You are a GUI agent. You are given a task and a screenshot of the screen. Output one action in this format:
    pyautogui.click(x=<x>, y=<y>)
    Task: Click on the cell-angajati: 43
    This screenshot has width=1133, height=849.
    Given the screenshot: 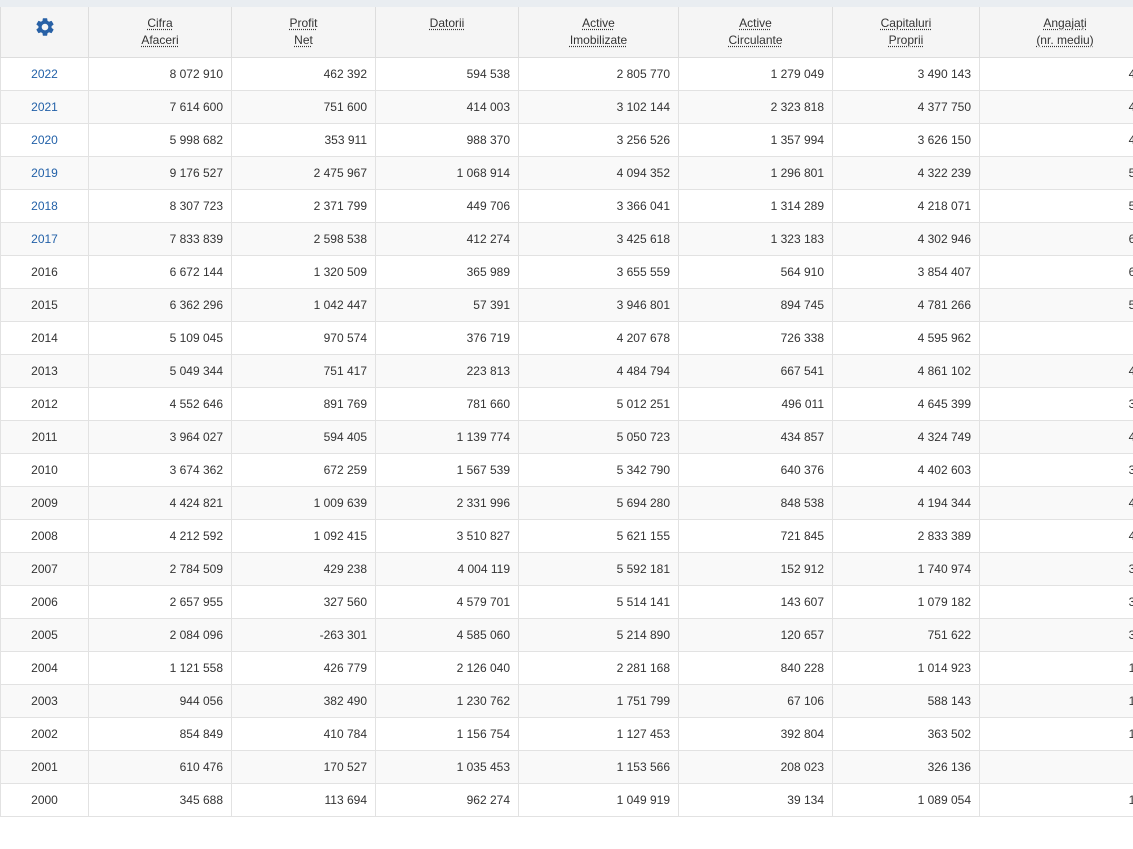 What is the action you would take?
    pyautogui.click(x=1056, y=106)
    